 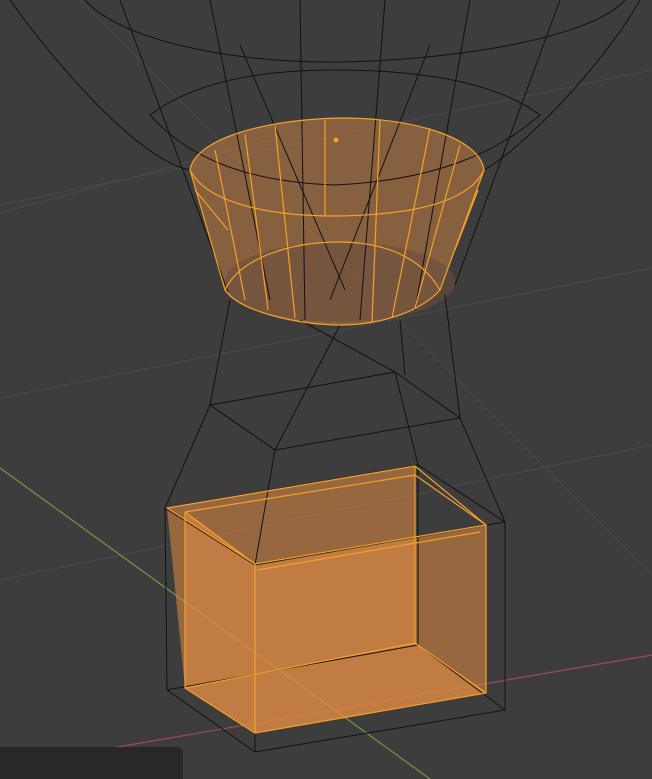 What do you see at coordinates (91, 763) in the screenshot?
I see `operator-panel` at bounding box center [91, 763].